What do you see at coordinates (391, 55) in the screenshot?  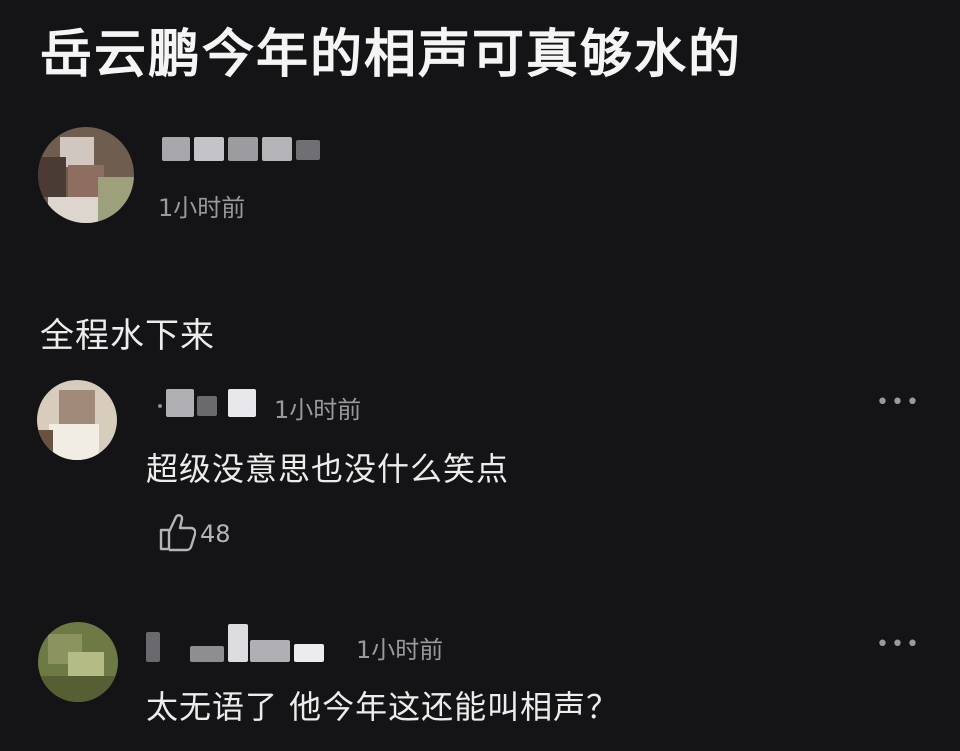 I see `headline-title: 岳云鹏今年的相声可真够水的` at bounding box center [391, 55].